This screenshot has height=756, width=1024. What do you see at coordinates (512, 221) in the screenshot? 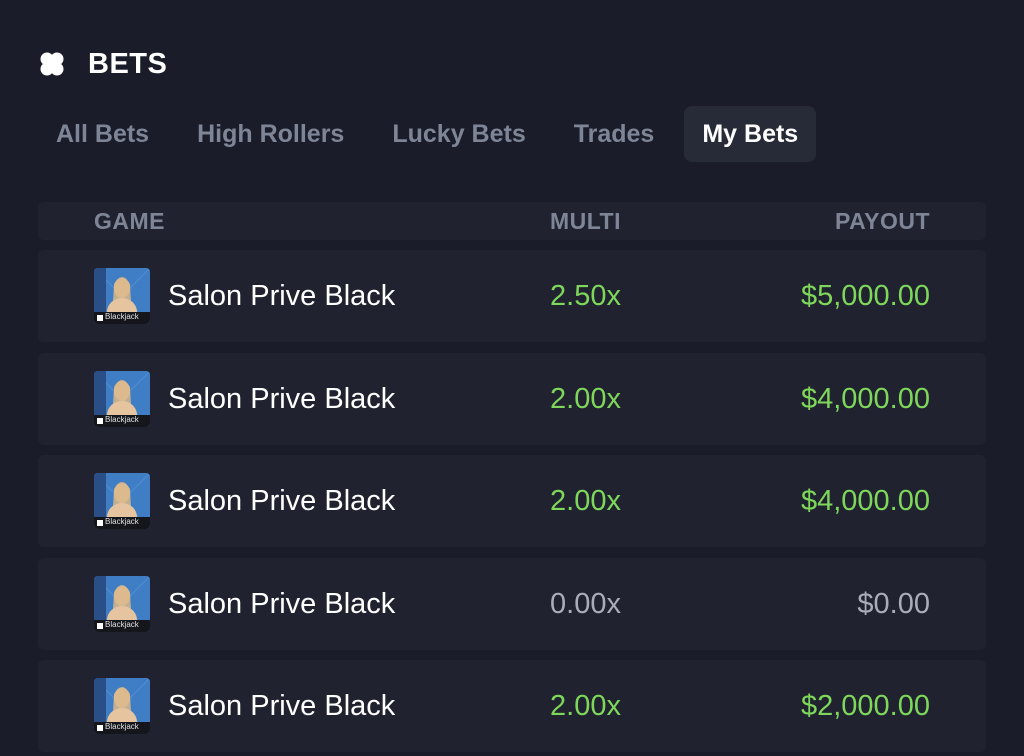
I see `table-header: GAME MULTI PAYOUT` at bounding box center [512, 221].